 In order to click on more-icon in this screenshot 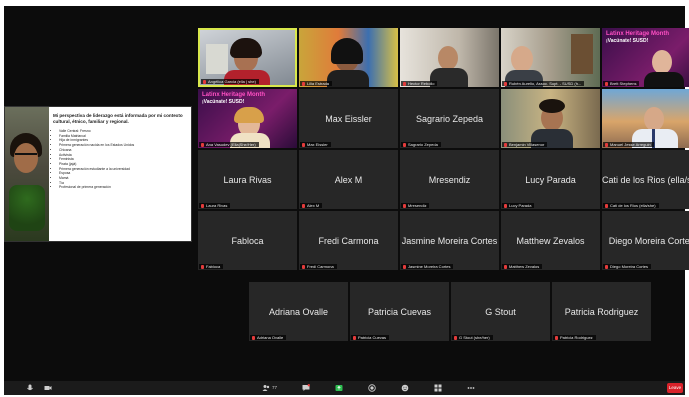, I will do `click(471, 388)`.